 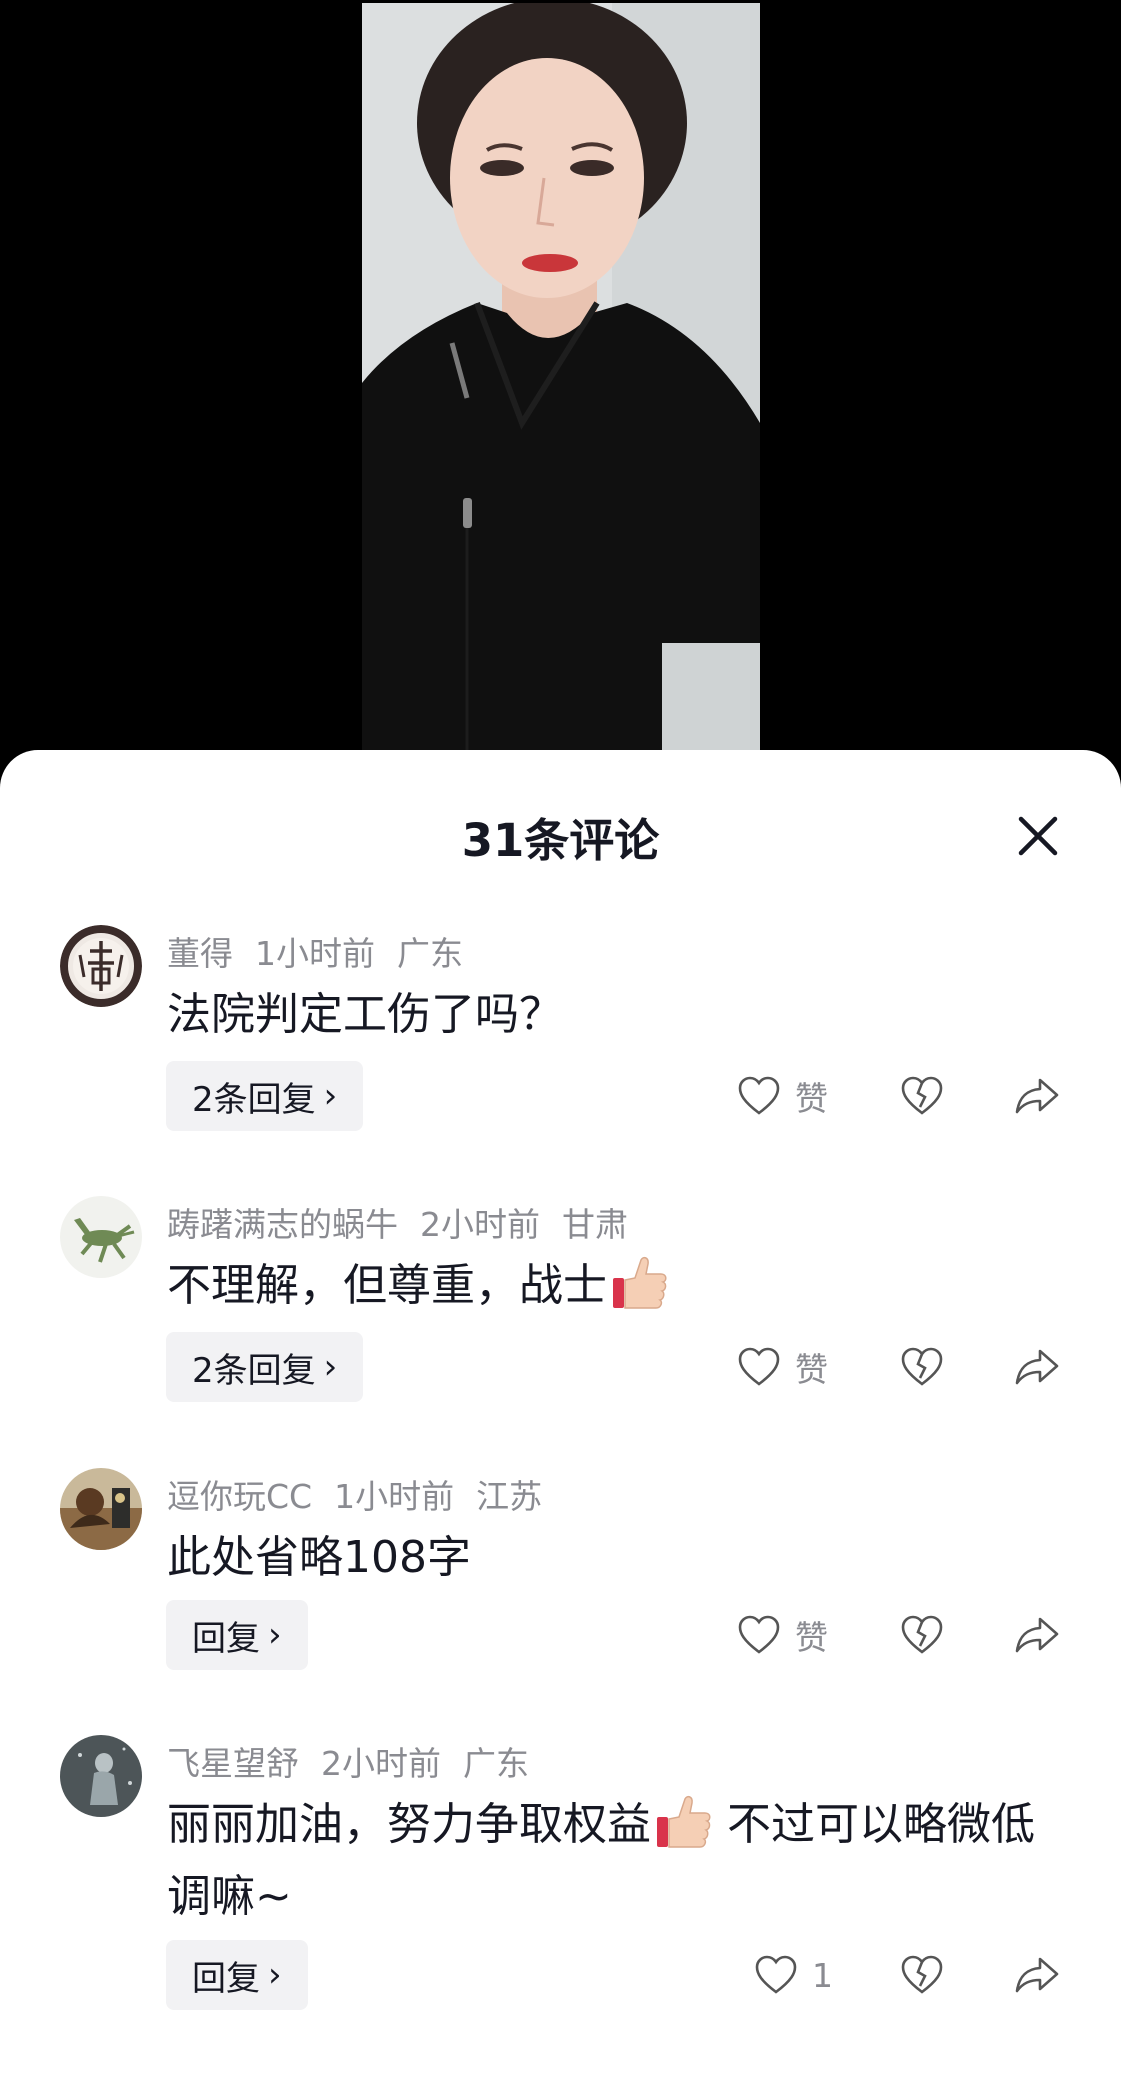 What do you see at coordinates (509, 1496) in the screenshot?
I see `comment-location: 江苏` at bounding box center [509, 1496].